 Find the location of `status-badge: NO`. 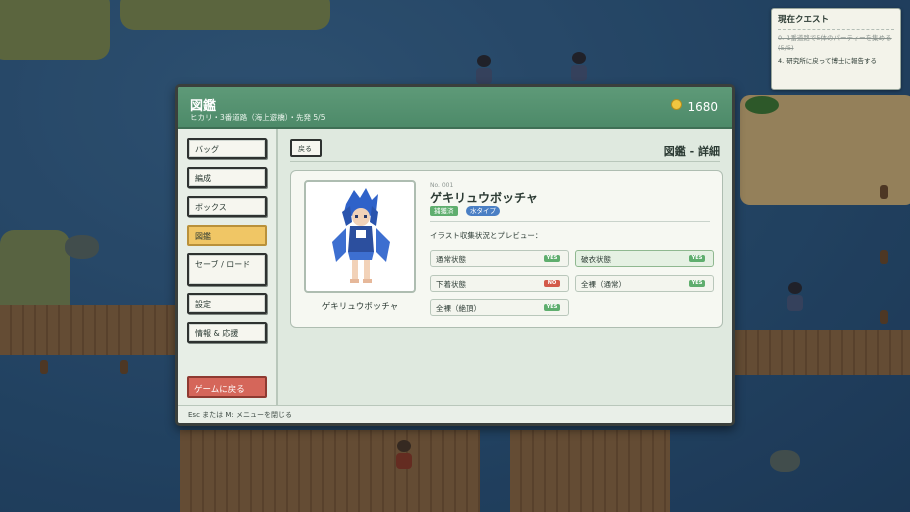

status-badge: NO is located at coordinates (552, 283).